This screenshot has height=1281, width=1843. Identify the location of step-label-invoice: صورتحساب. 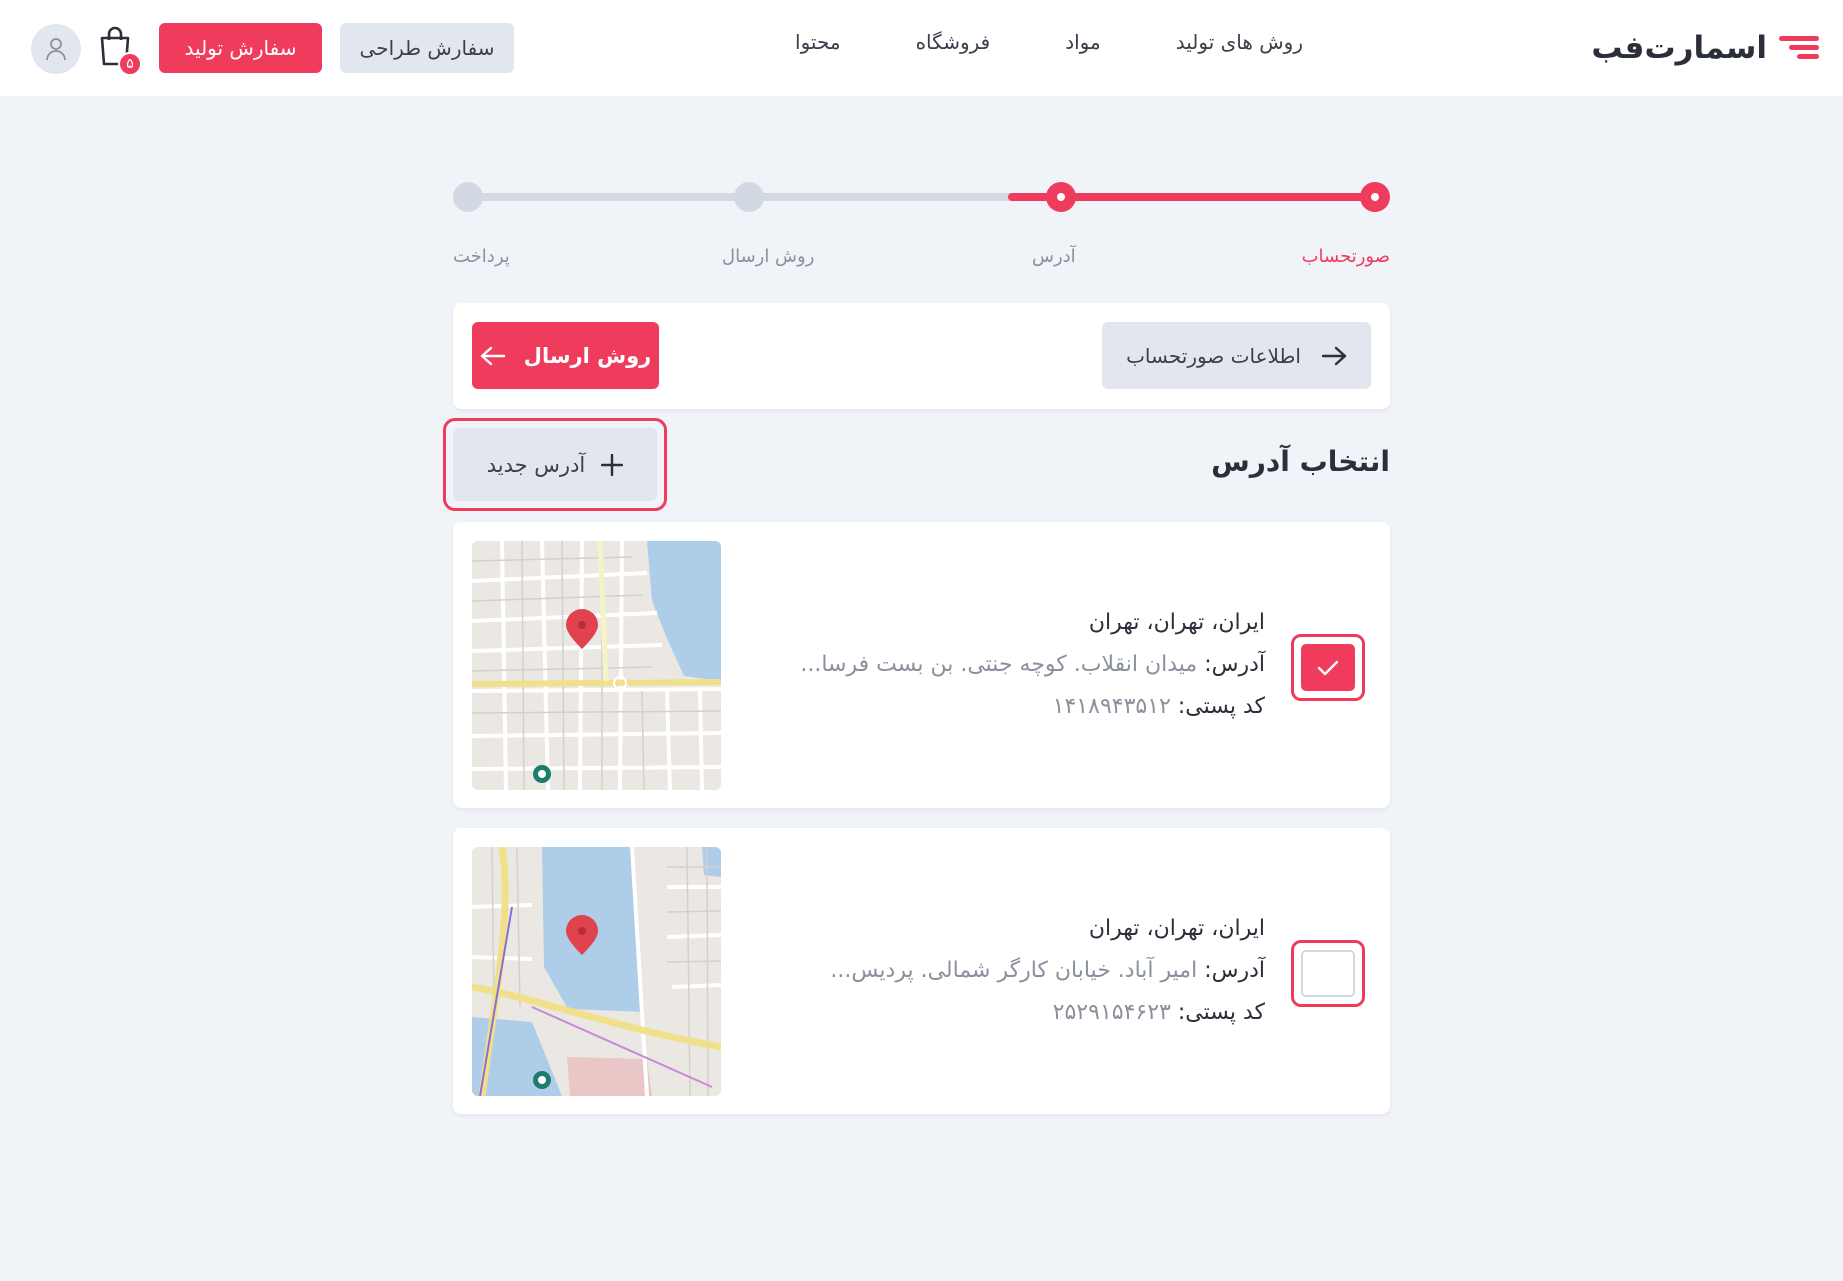
(1345, 256).